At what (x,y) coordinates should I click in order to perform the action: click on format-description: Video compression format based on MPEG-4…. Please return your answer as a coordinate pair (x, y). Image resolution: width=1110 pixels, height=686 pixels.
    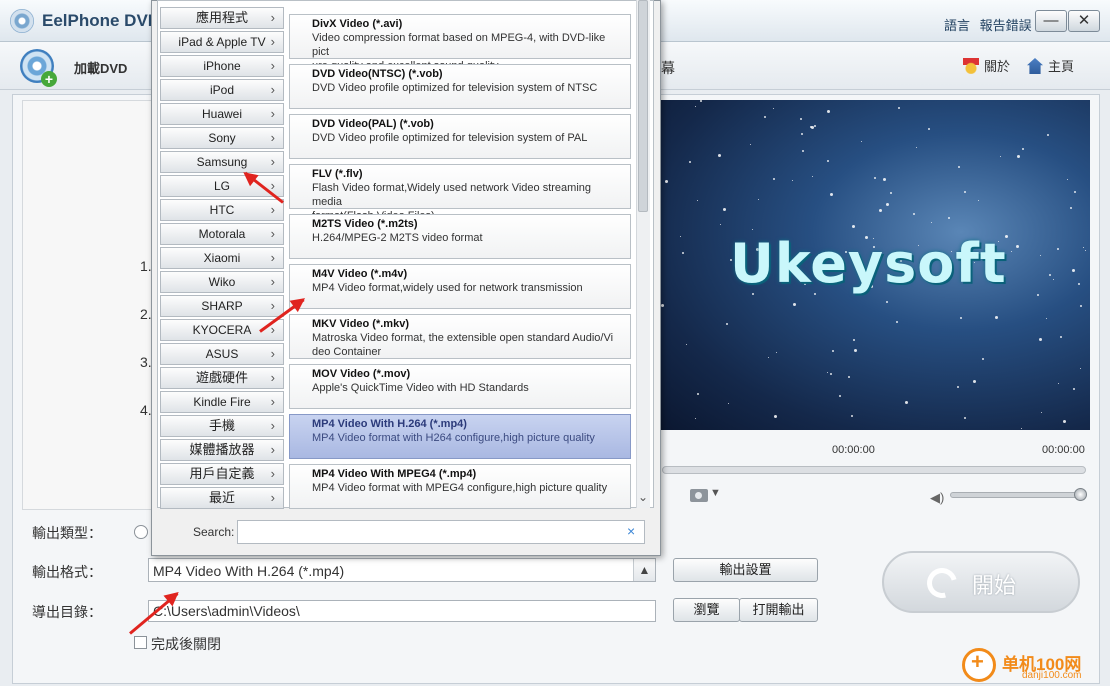
    Looking at the image, I should click on (459, 45).